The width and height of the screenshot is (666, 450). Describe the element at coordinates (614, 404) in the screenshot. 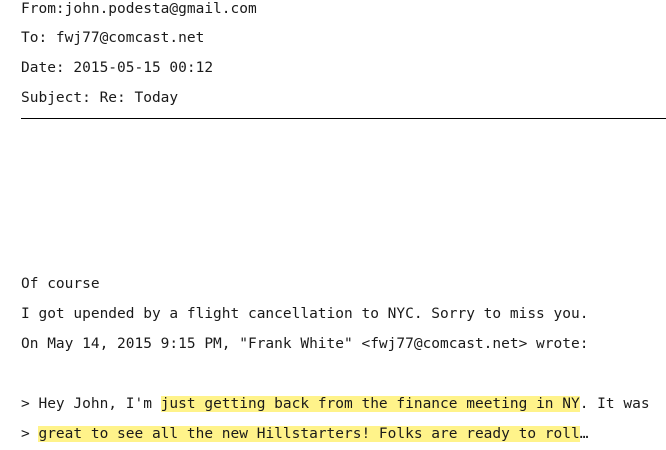

I see `quote-text: . It was` at that location.